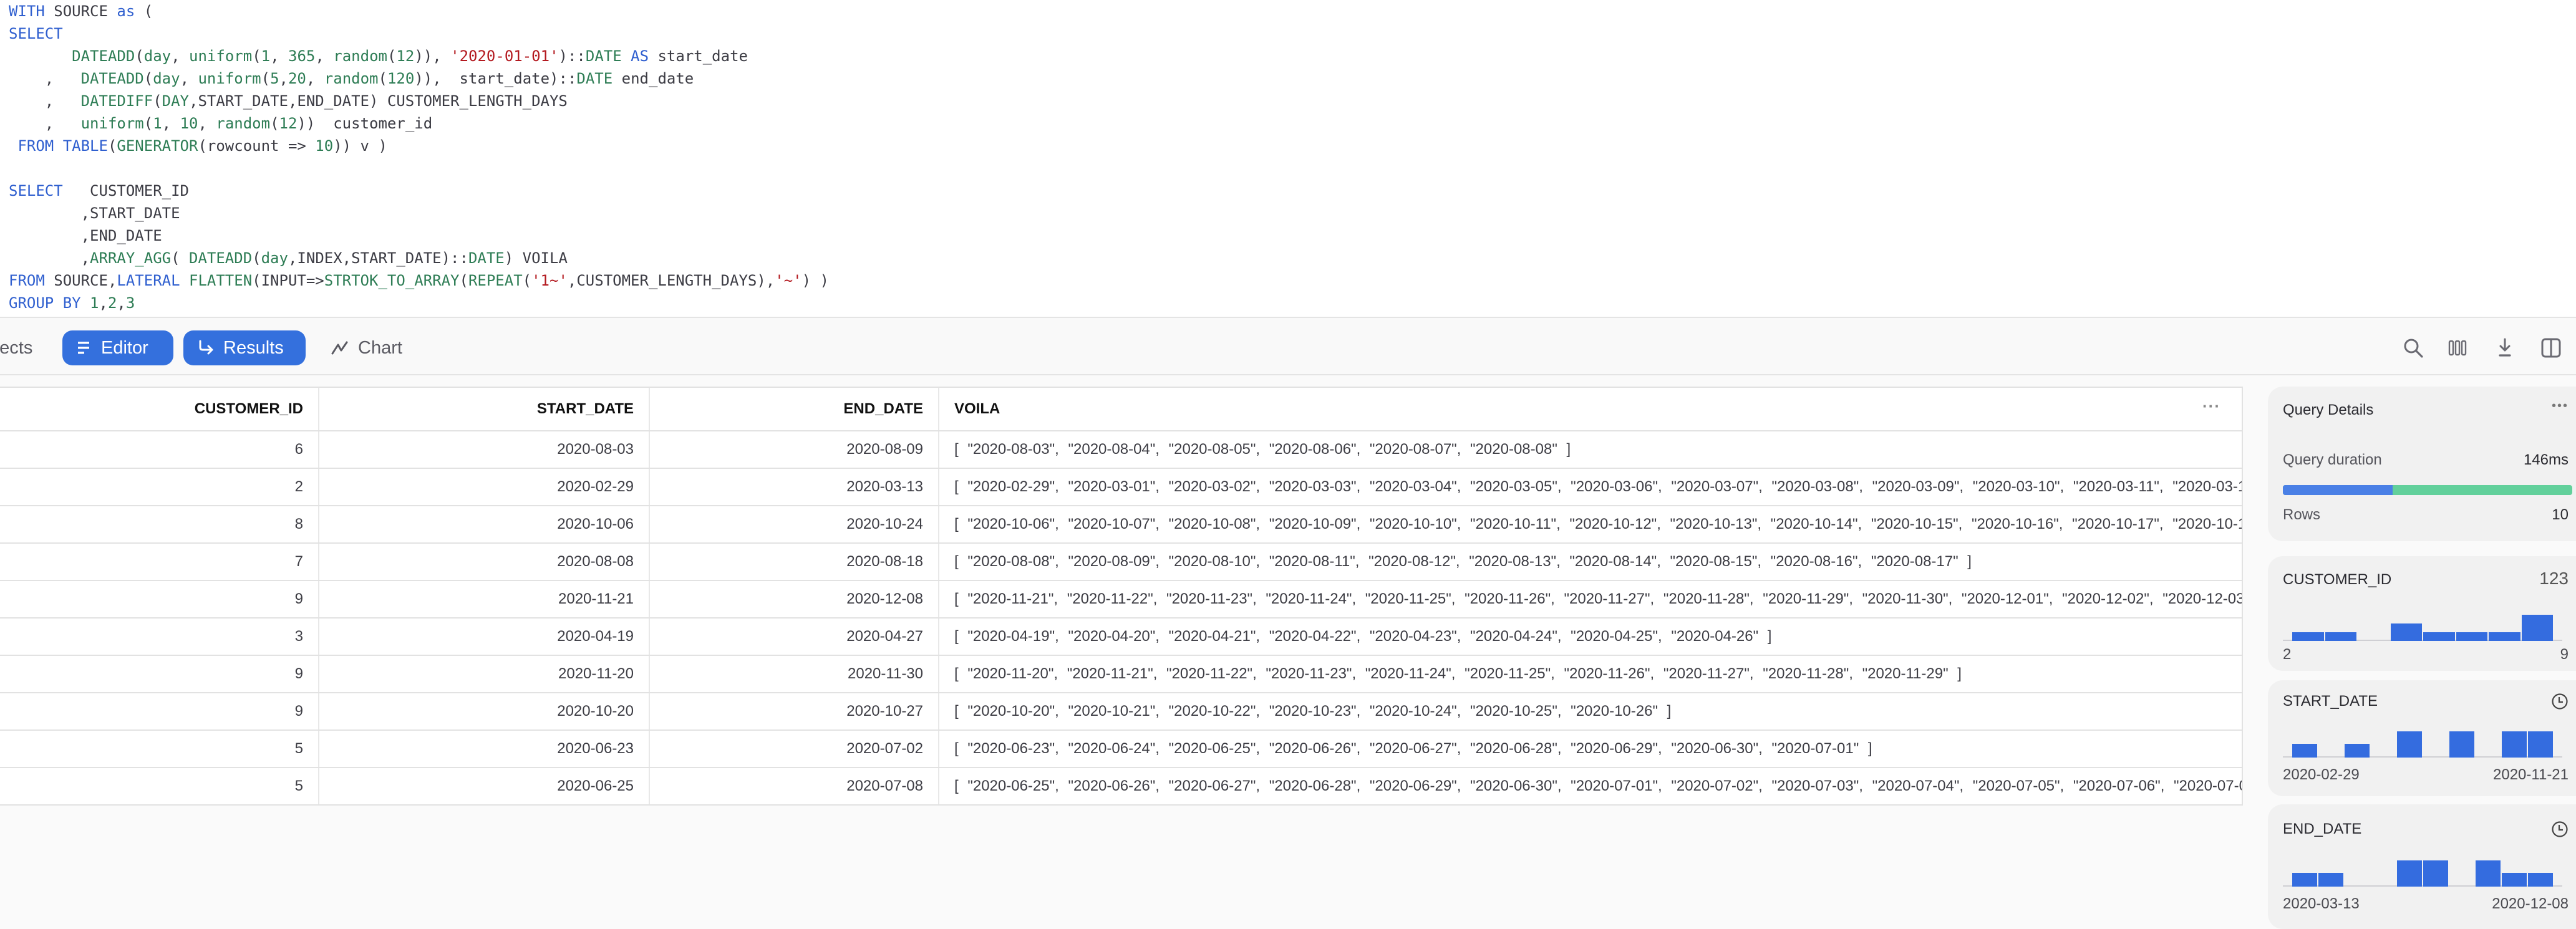  What do you see at coordinates (484, 524) in the screenshot?
I see `cell-start-date: 2020-10-06` at bounding box center [484, 524].